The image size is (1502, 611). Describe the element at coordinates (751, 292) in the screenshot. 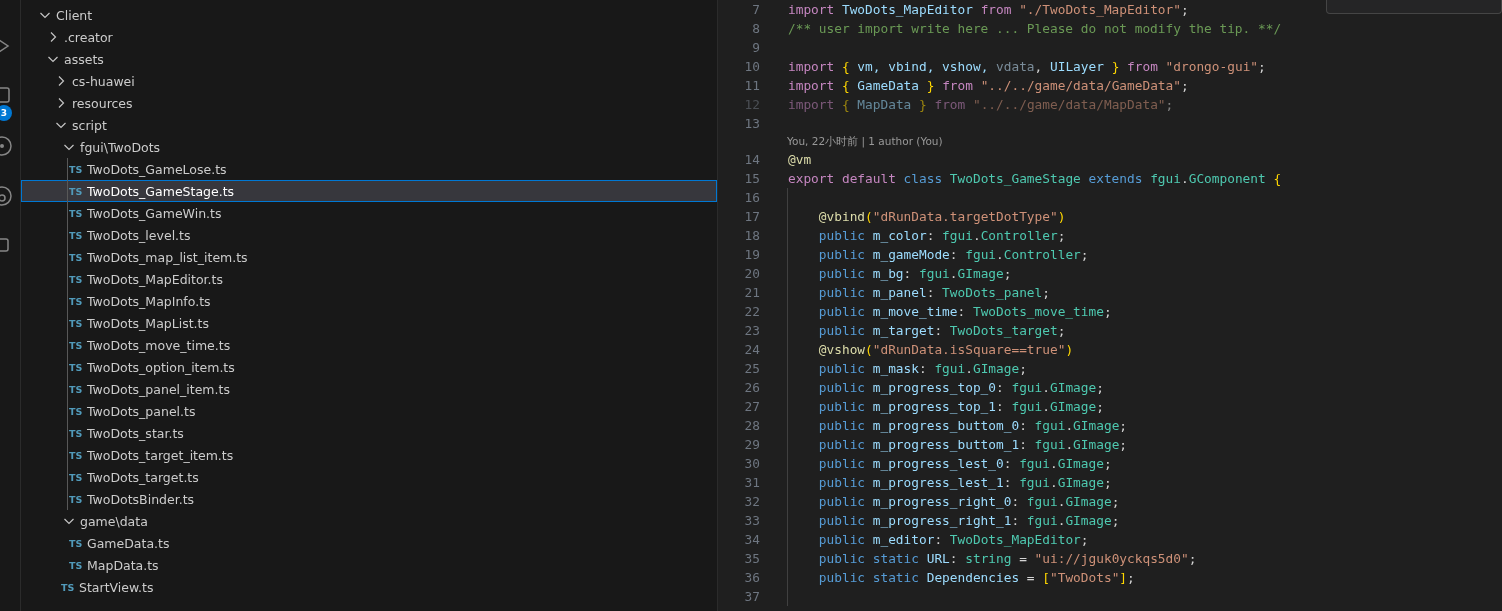

I see `line-number: 21` at that location.